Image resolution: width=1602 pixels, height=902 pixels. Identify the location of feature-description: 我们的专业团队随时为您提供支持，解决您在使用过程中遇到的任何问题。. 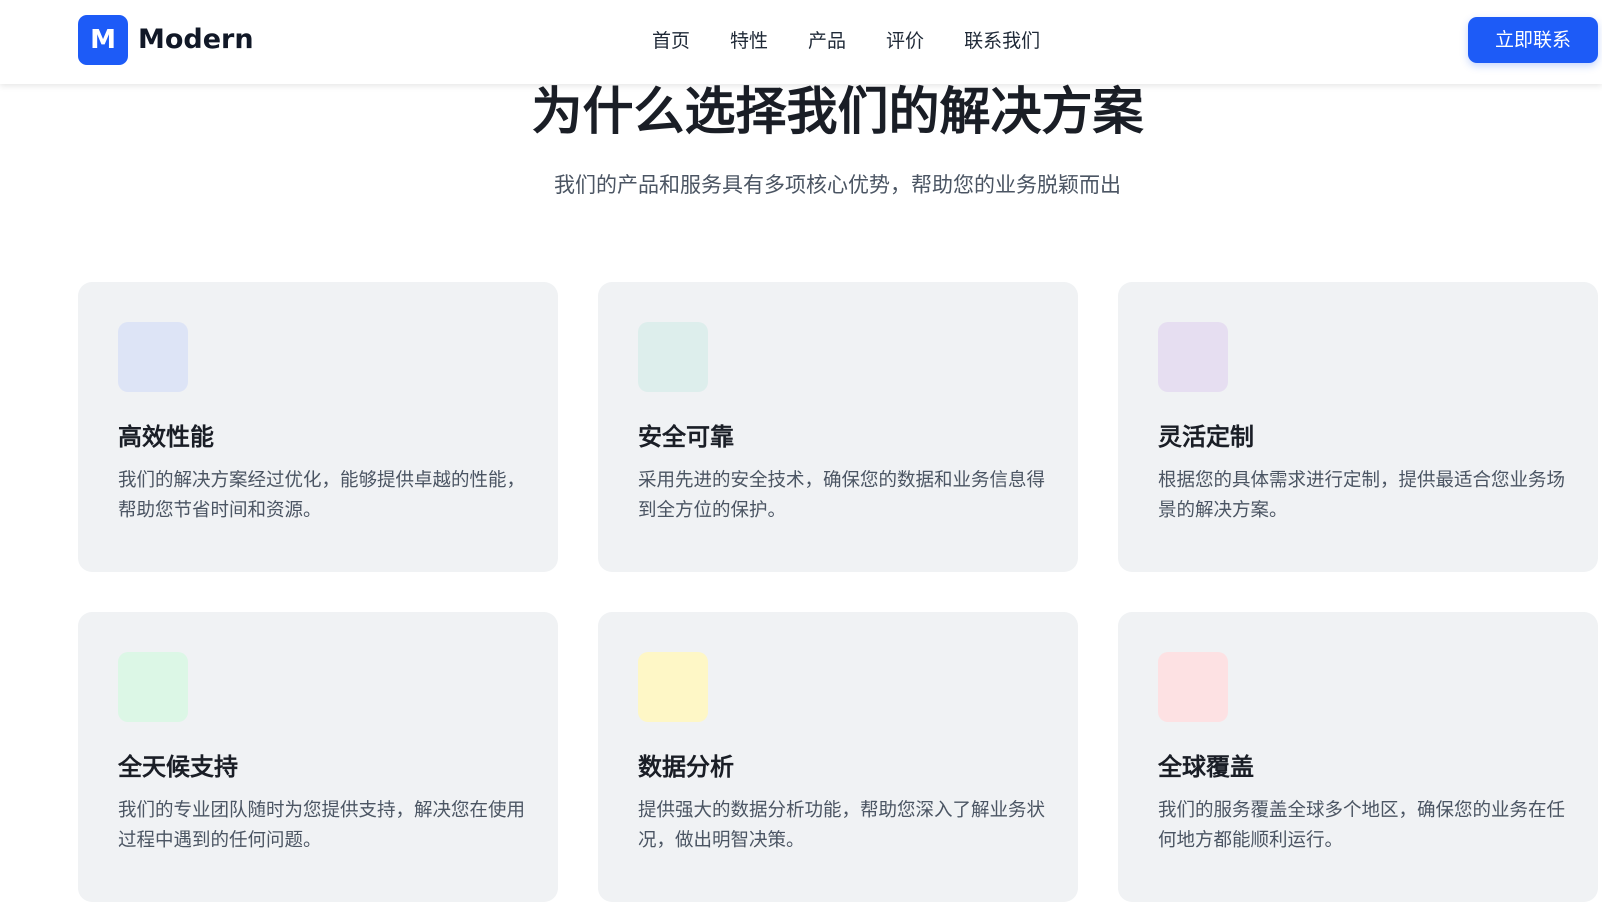
(322, 825).